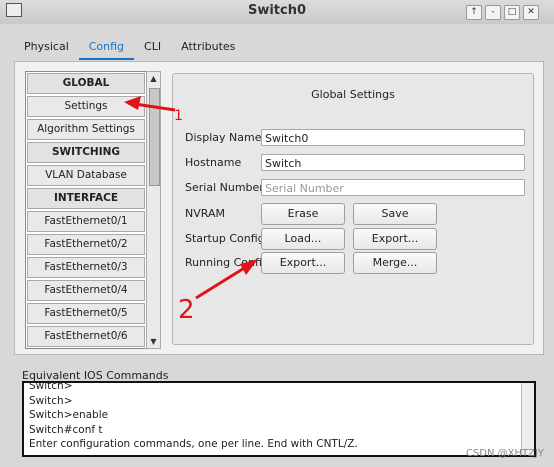  Describe the element at coordinates (86, 175) in the screenshot. I see `sidebar-item-vlan-database: VLAN Database` at that location.